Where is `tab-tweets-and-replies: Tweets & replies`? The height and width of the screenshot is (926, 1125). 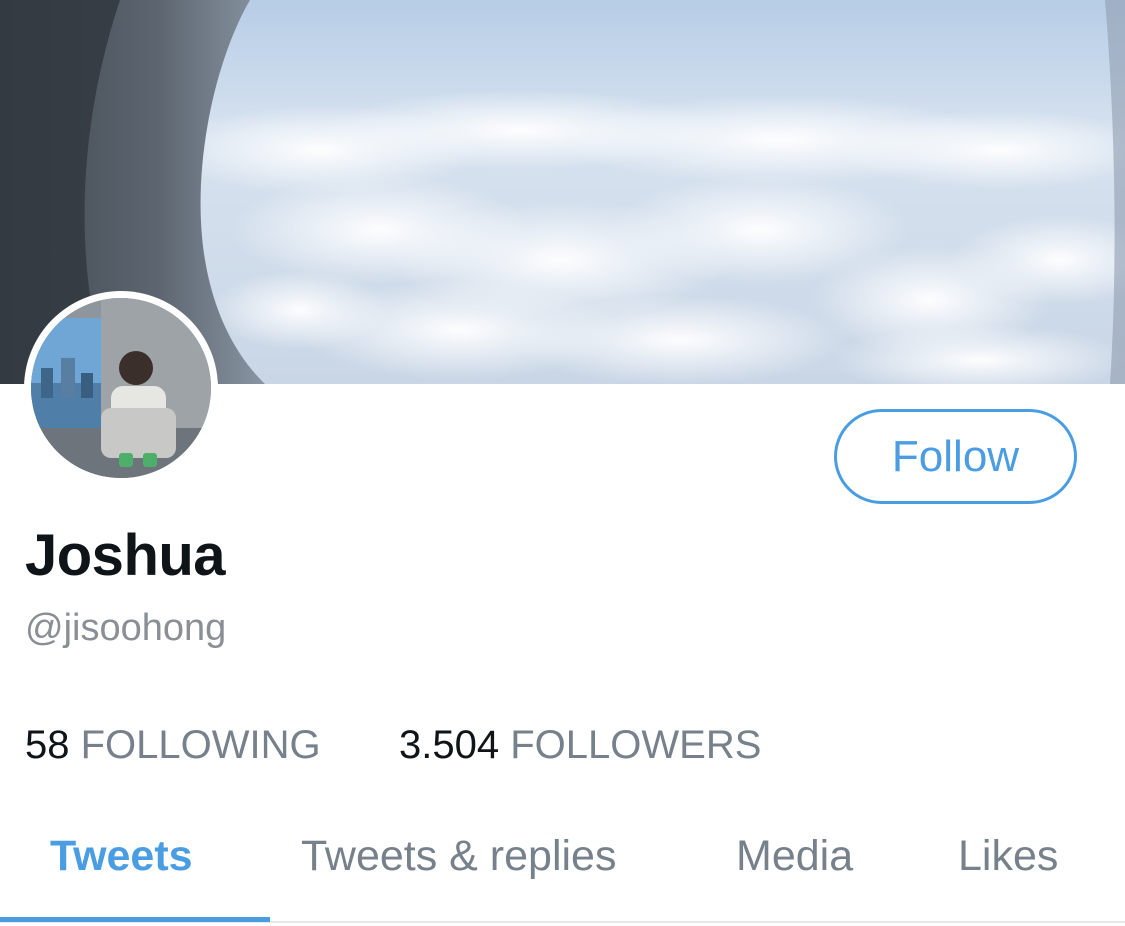
tab-tweets-and-replies: Tweets & replies is located at coordinates (458, 856).